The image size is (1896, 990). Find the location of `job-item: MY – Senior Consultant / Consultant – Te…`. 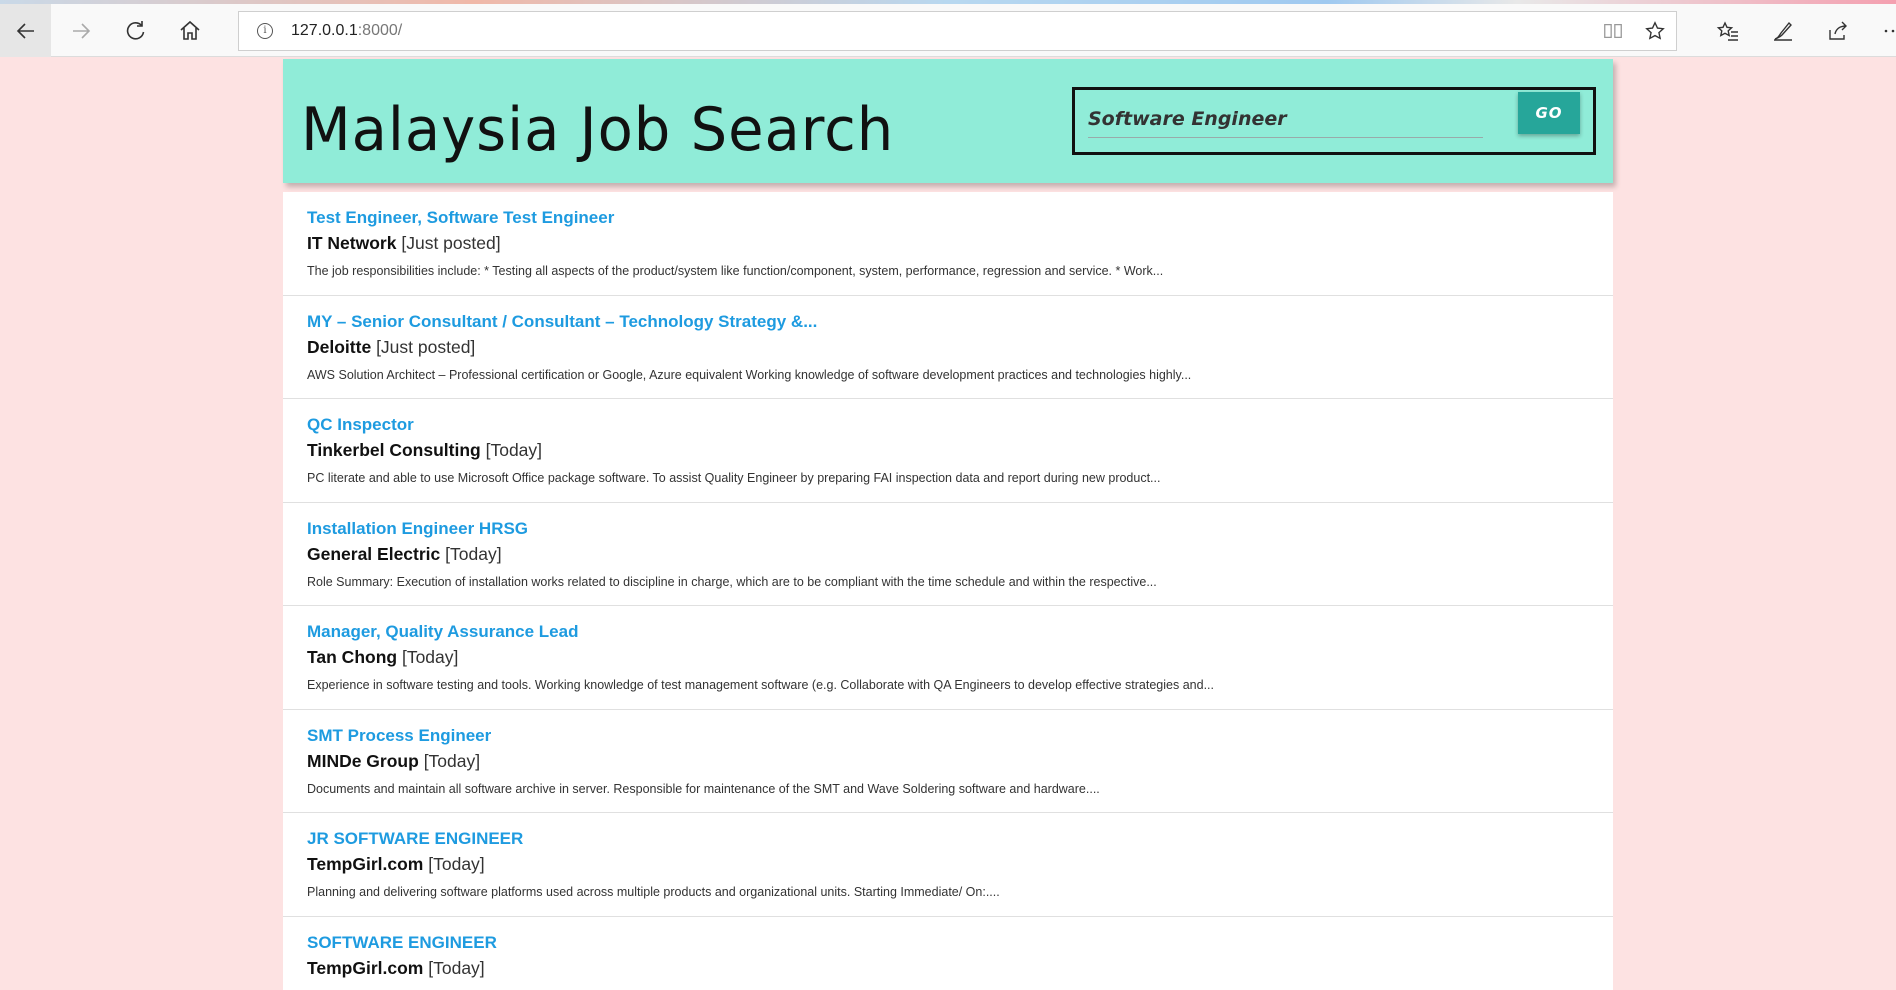

job-item: MY – Senior Consultant / Consultant – Te… is located at coordinates (948, 347).